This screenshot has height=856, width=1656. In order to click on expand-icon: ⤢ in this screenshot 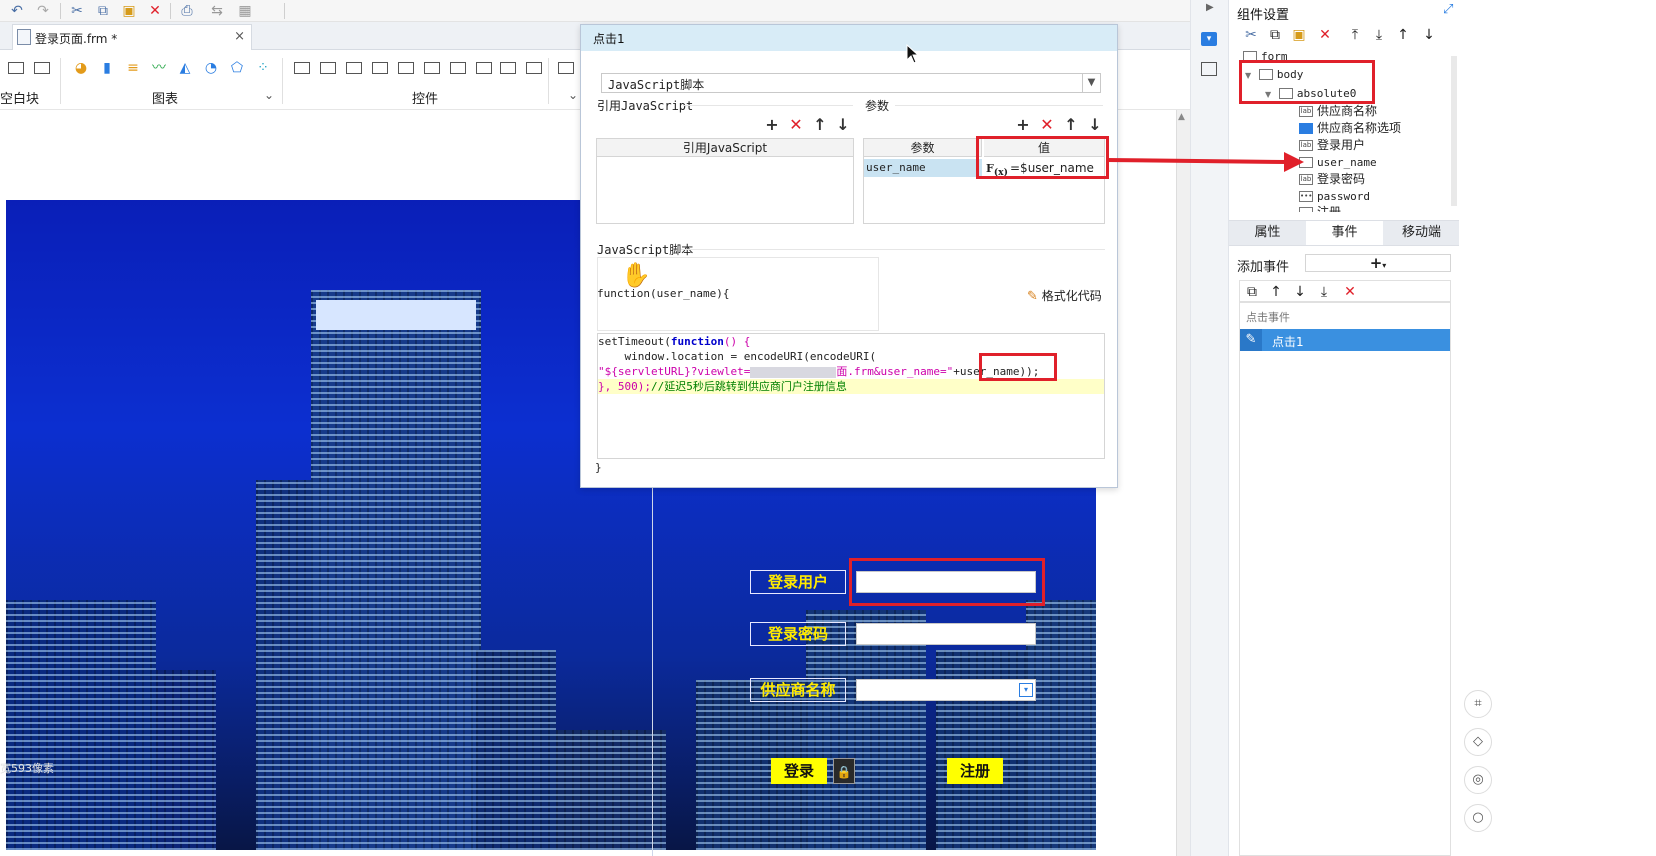, I will do `click(1448, 9)`.